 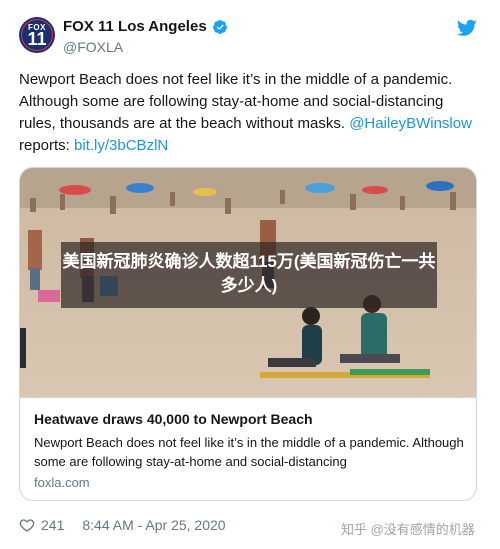 What do you see at coordinates (135, 26) in the screenshot?
I see `author-name: FOX 11 Los Angeles` at bounding box center [135, 26].